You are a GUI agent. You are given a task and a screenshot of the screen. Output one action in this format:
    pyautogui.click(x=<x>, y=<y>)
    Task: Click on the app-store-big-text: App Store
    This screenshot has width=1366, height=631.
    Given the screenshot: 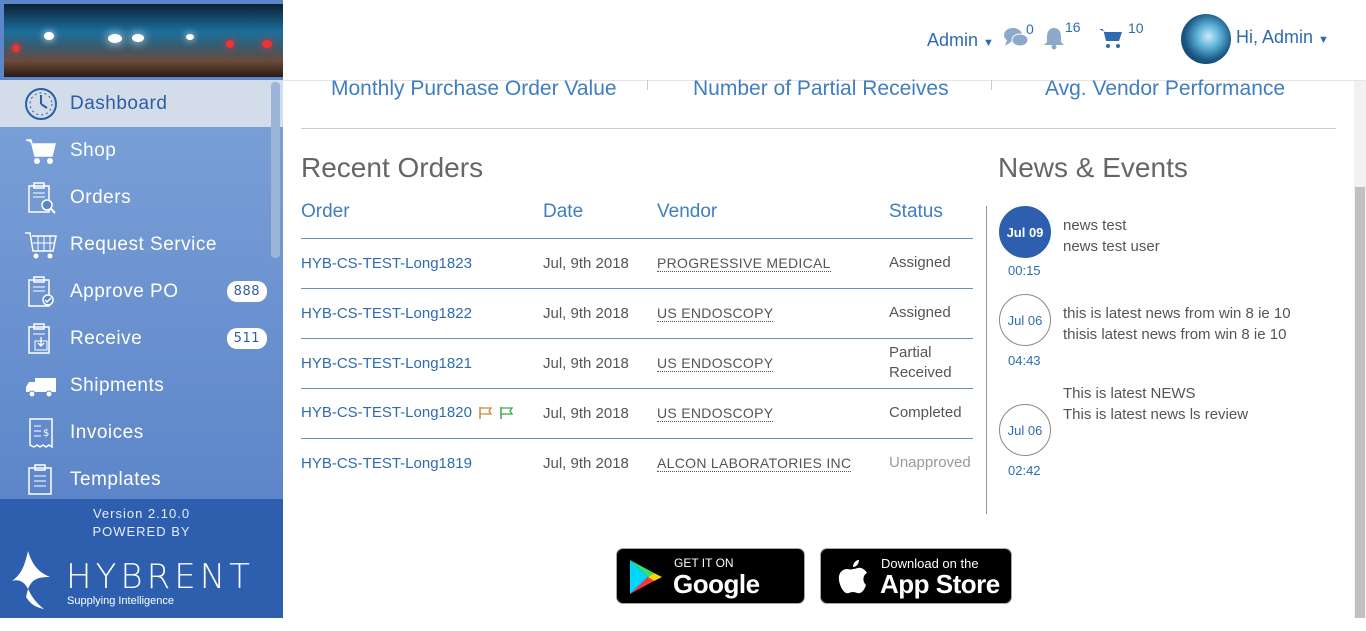 What is the action you would take?
    pyautogui.click(x=940, y=584)
    